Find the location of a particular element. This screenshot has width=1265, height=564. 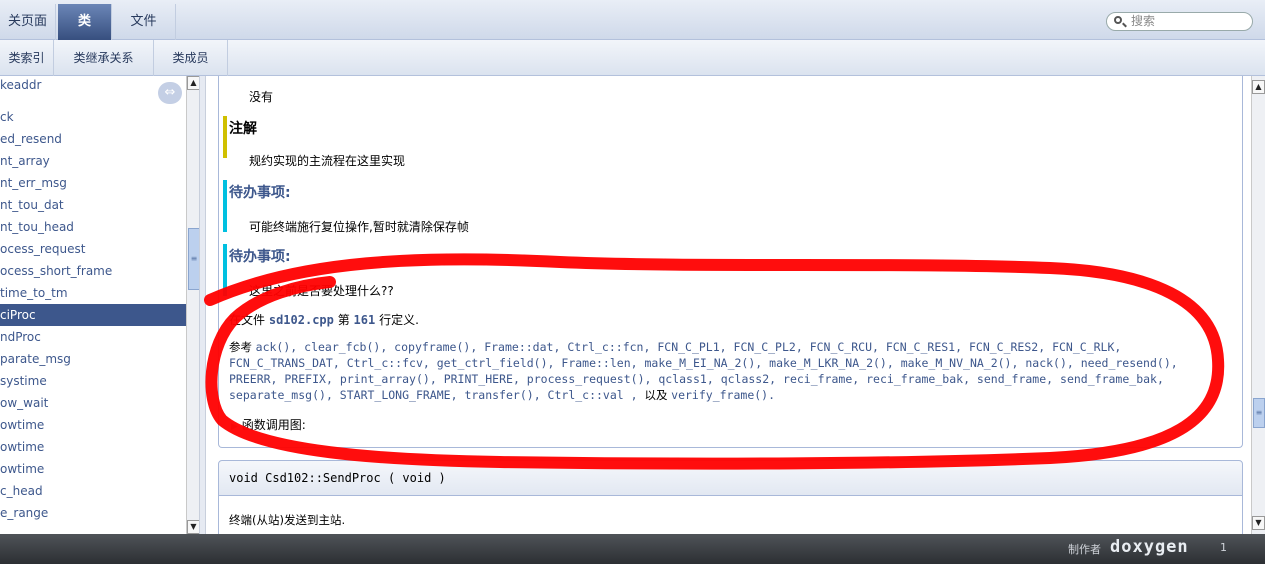

member-prototype: void Csd102::SendProc ( void ) is located at coordinates (730, 478).